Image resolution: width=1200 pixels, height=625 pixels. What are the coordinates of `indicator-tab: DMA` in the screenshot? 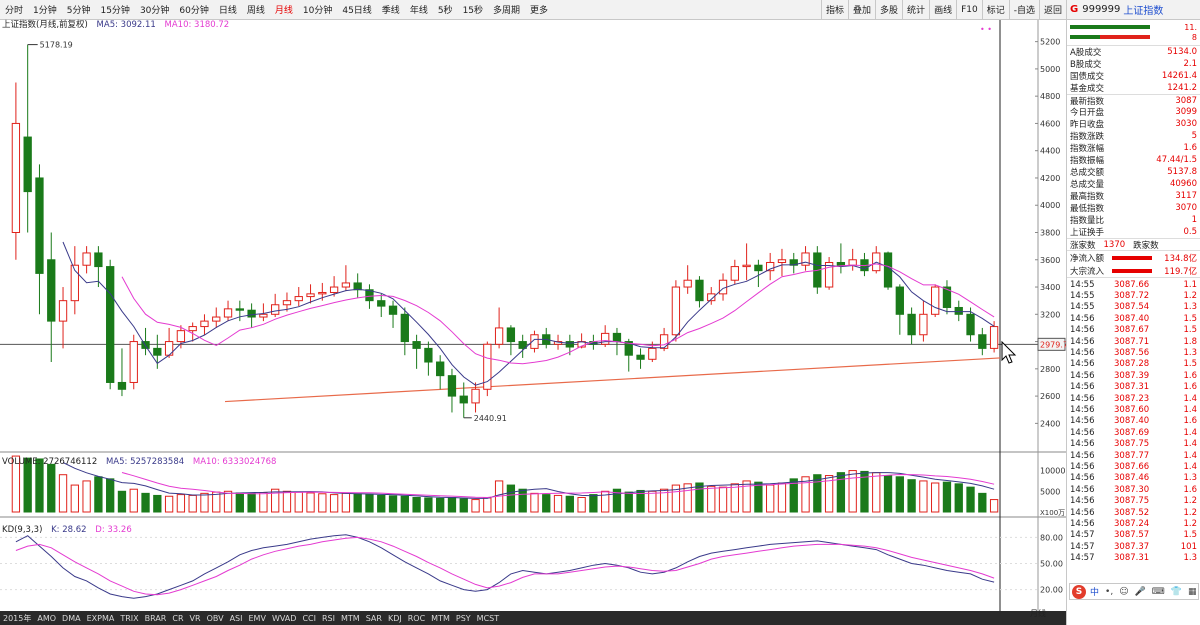 It's located at (71, 618).